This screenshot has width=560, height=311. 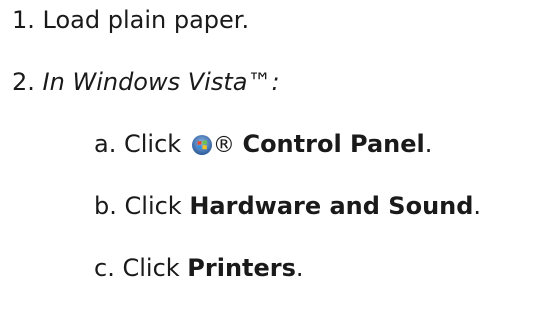 What do you see at coordinates (202, 144) in the screenshot?
I see `windows-start-orb-icon` at bounding box center [202, 144].